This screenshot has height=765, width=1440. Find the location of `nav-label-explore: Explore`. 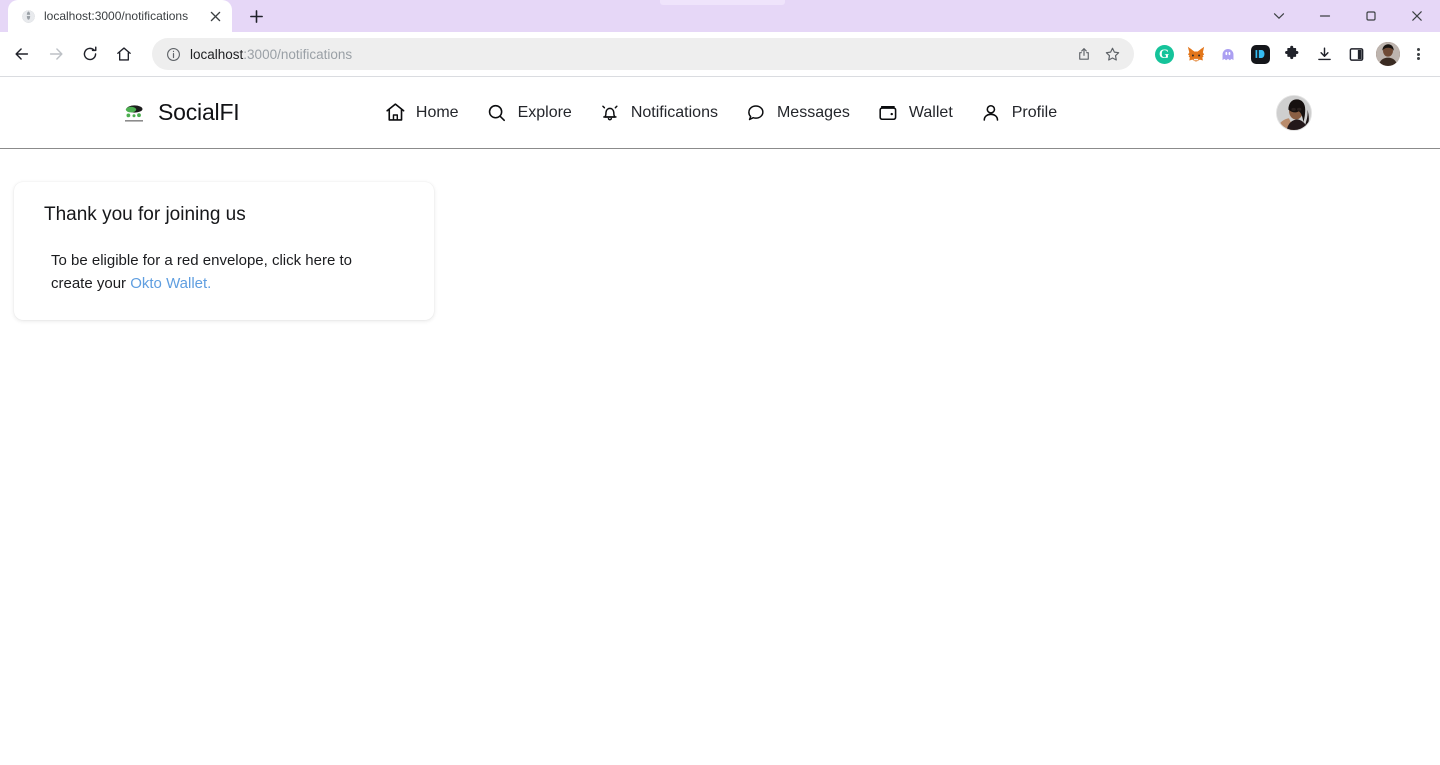

nav-label-explore: Explore is located at coordinates (544, 112).